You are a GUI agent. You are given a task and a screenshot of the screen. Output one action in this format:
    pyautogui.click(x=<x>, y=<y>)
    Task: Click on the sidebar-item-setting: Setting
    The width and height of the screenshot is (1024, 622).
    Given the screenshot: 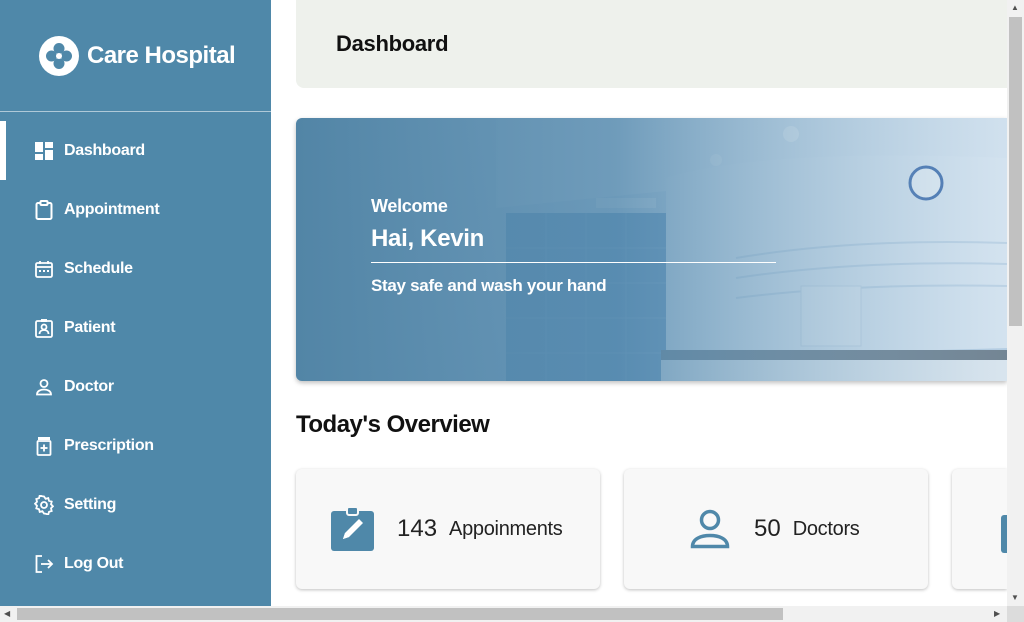 What is the action you would take?
    pyautogui.click(x=135, y=504)
    